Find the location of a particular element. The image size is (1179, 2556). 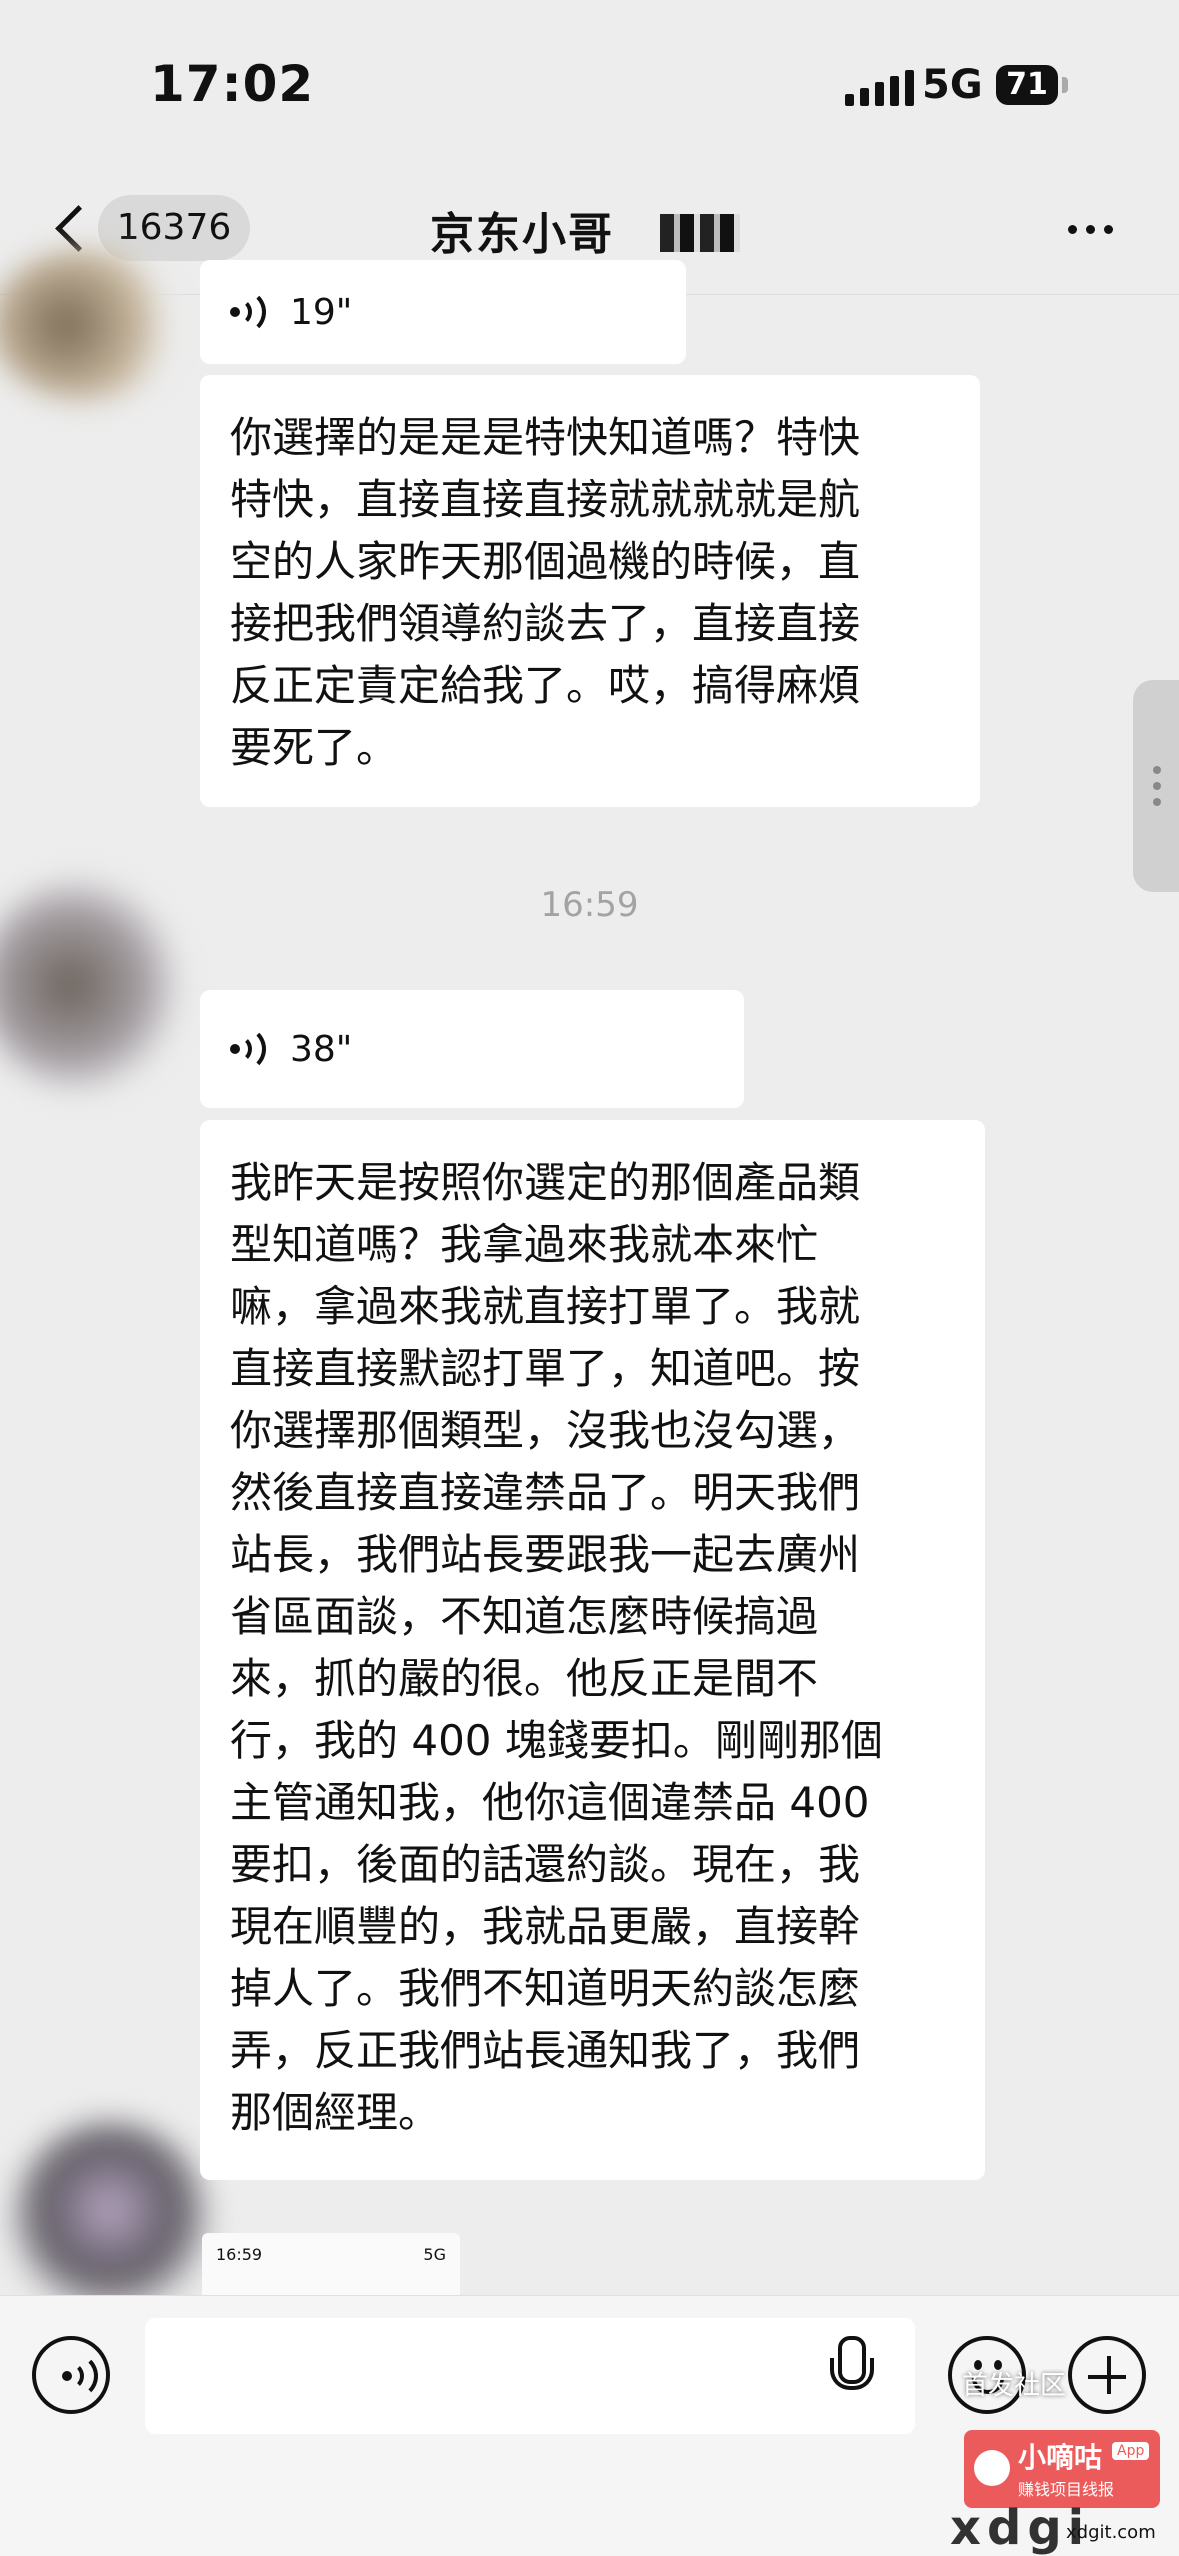

mic-icon is located at coordinates (851, 2372).